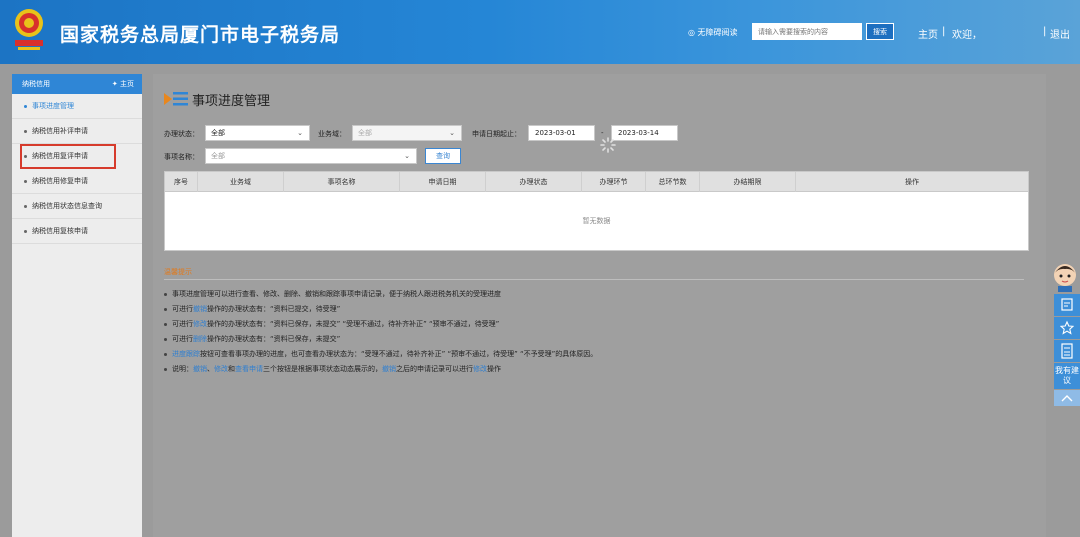 Image resolution: width=1080 pixels, height=537 pixels. I want to click on calculator-icon, so click(1067, 351).